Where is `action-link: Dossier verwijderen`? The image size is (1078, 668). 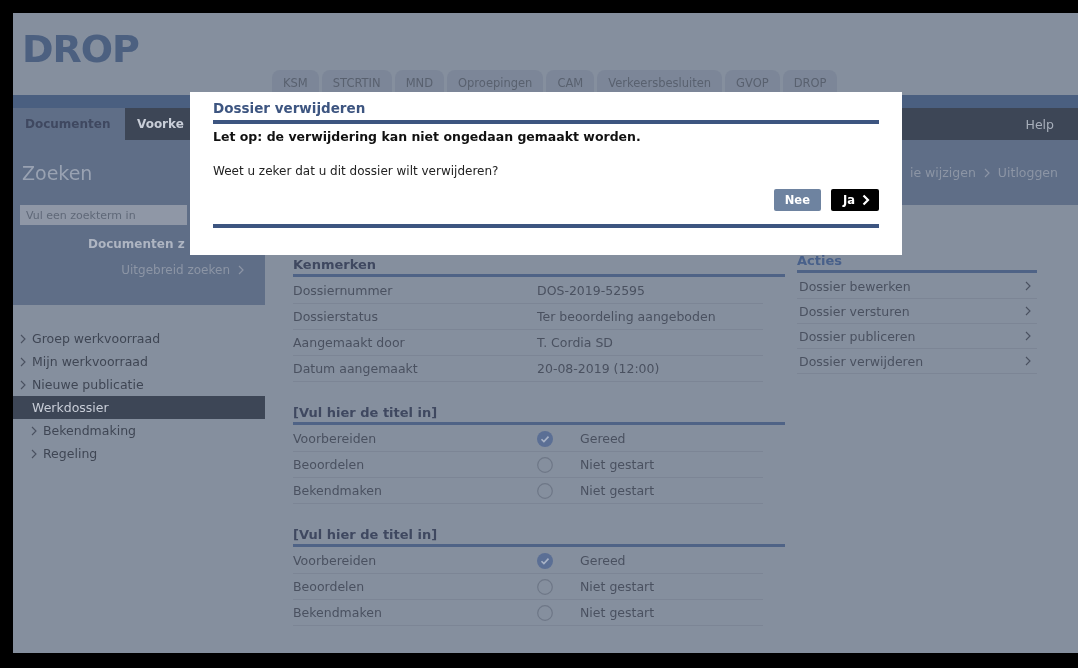 action-link: Dossier verwijderen is located at coordinates (917, 361).